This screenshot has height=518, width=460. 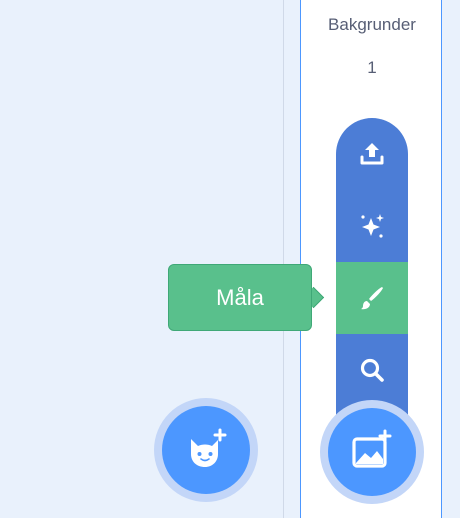 I want to click on upload-backdrop-button, so click(x=372, y=154).